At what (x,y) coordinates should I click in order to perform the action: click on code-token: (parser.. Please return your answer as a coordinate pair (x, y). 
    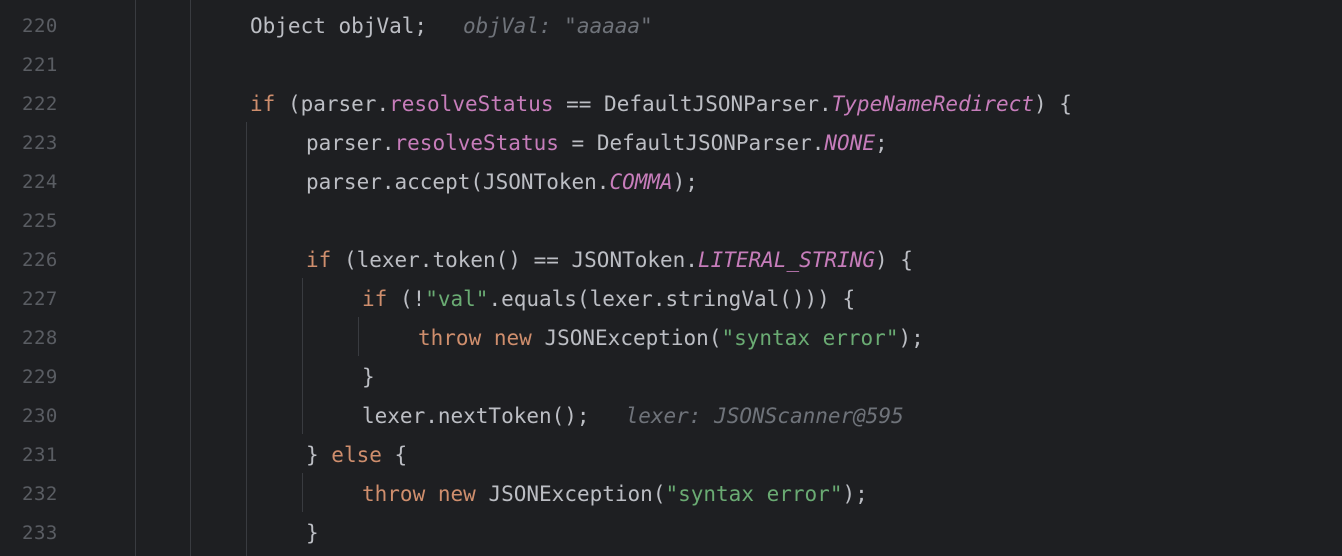
    Looking at the image, I should click on (338, 104).